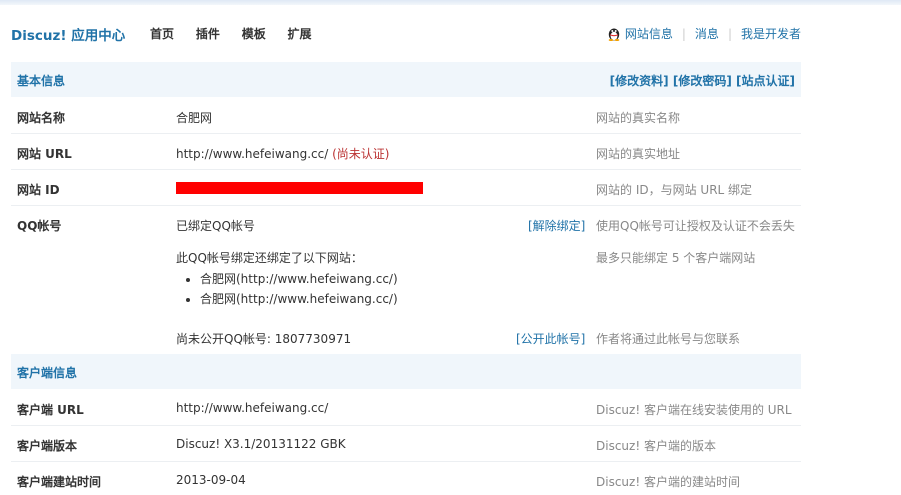 This screenshot has width=901, height=495. What do you see at coordinates (649, 34) in the screenshot?
I see `link-site-info: 网站信息` at bounding box center [649, 34].